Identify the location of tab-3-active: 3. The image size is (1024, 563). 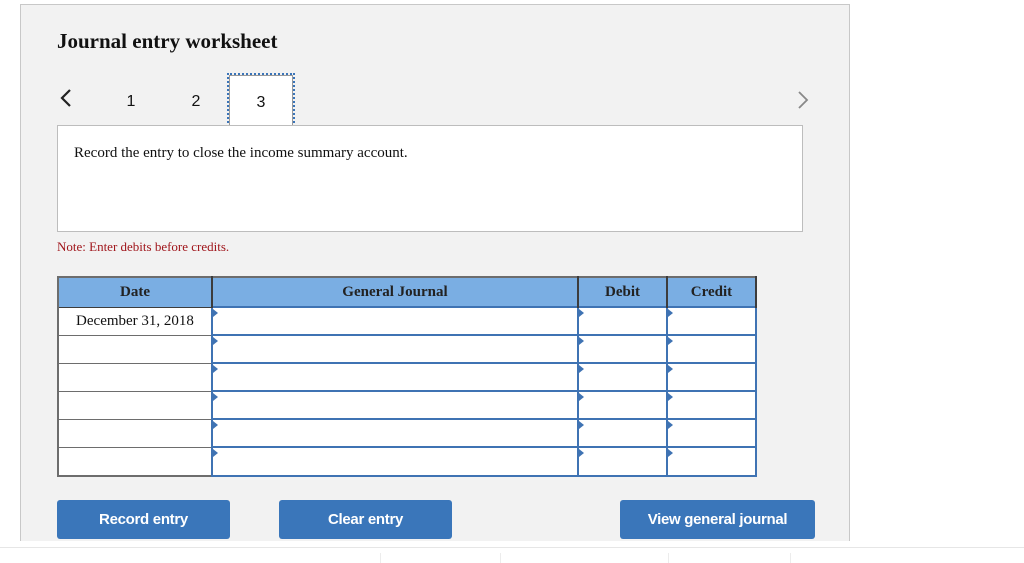
(261, 102).